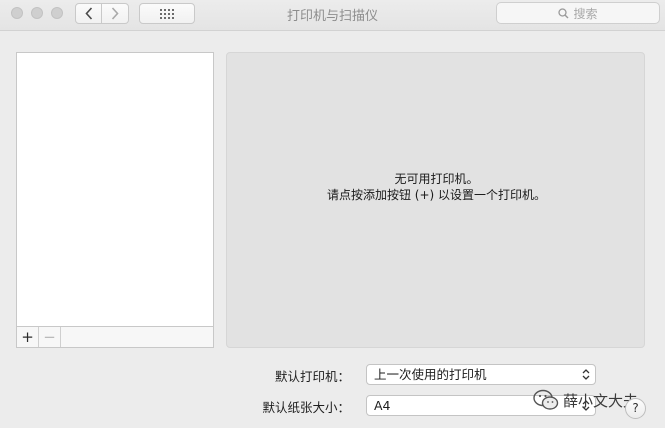  I want to click on add-printer-button: +, so click(28, 337).